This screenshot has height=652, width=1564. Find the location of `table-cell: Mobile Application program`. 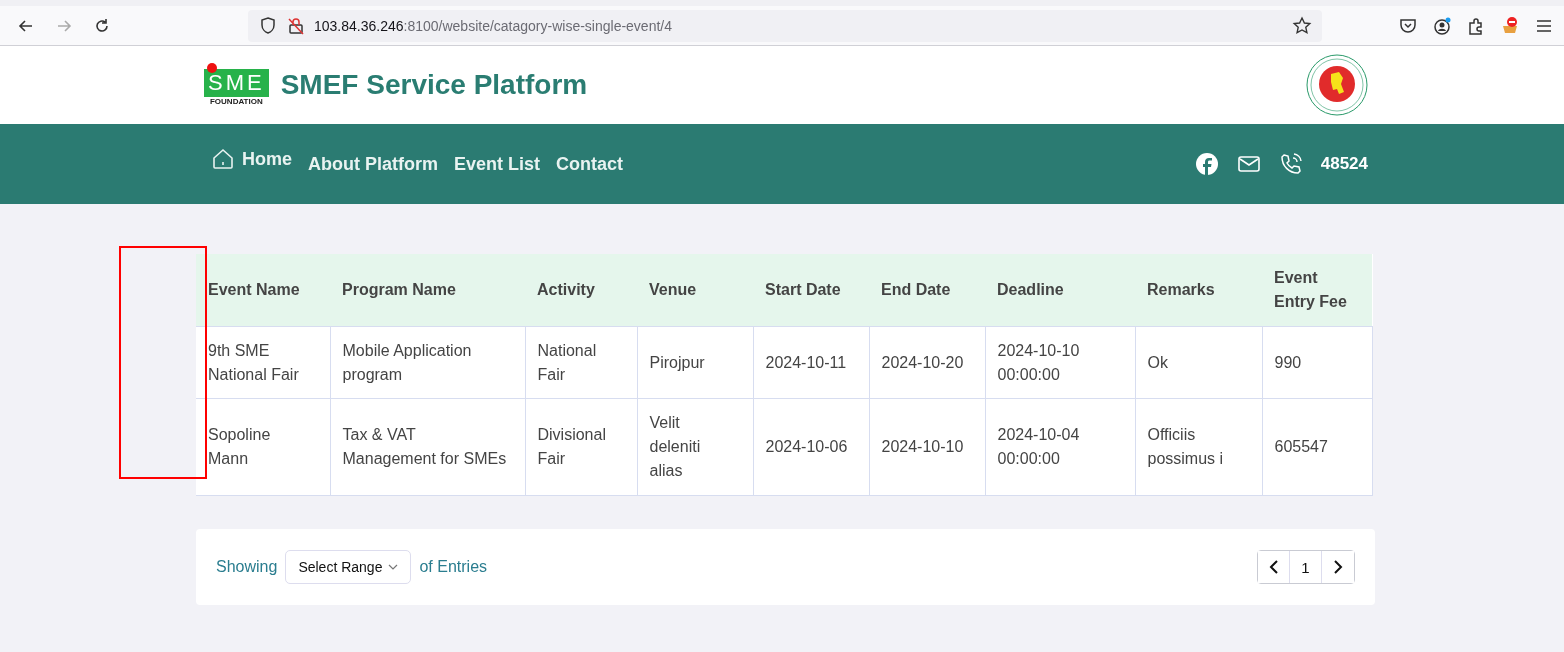

table-cell: Mobile Application program is located at coordinates (427, 362).